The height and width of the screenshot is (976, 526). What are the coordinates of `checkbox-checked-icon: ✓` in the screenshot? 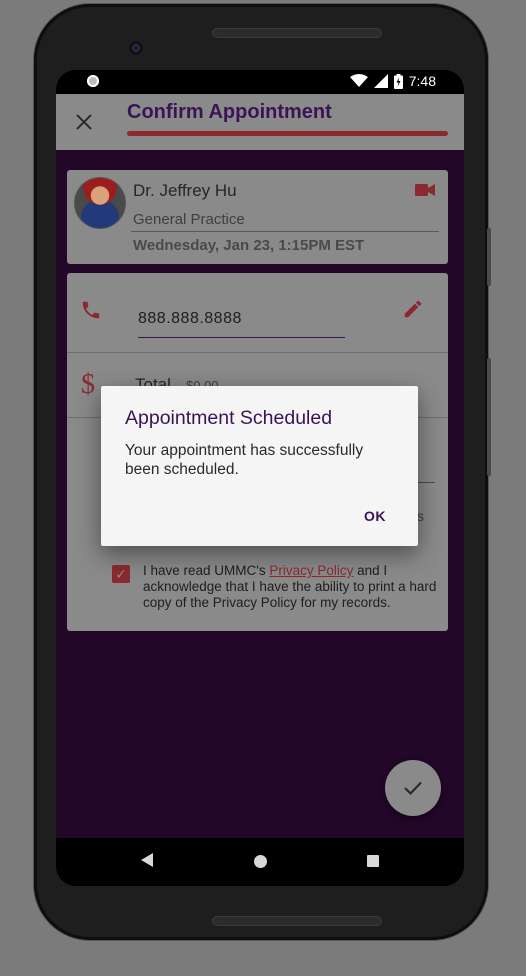 It's located at (121, 574).